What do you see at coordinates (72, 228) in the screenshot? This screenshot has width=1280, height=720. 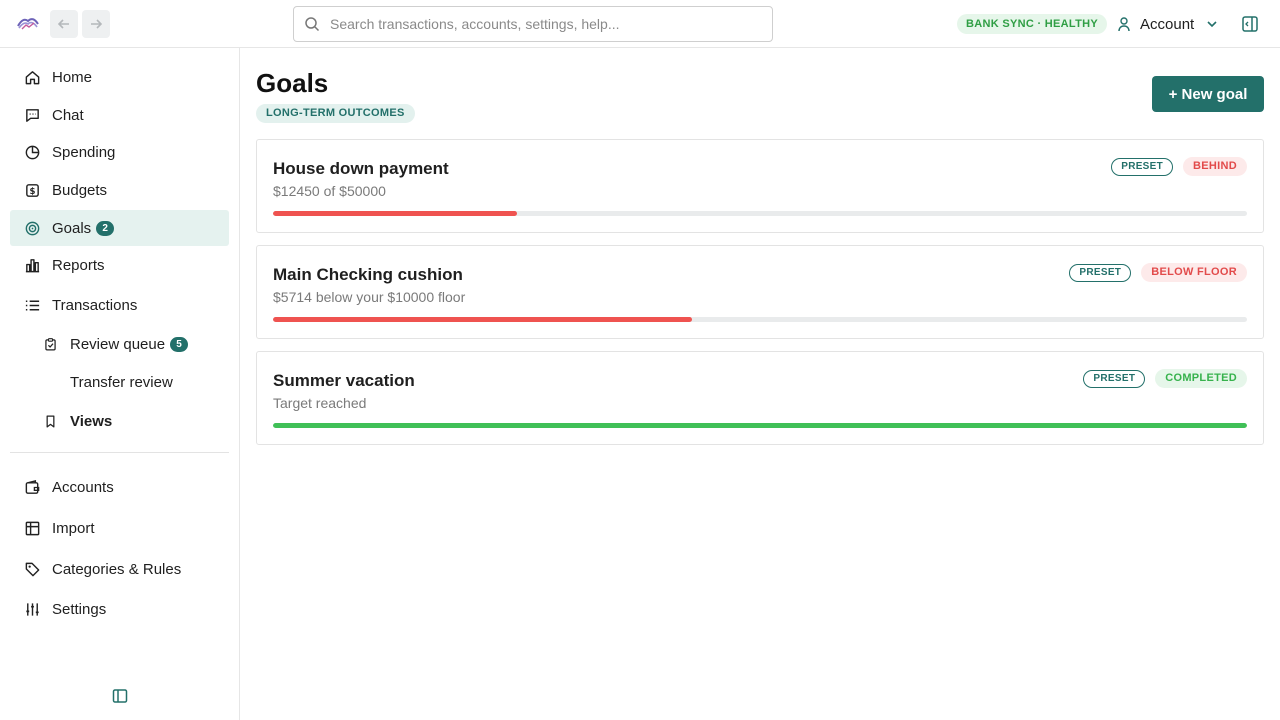 I see `sidebar-item-label: Goals` at bounding box center [72, 228].